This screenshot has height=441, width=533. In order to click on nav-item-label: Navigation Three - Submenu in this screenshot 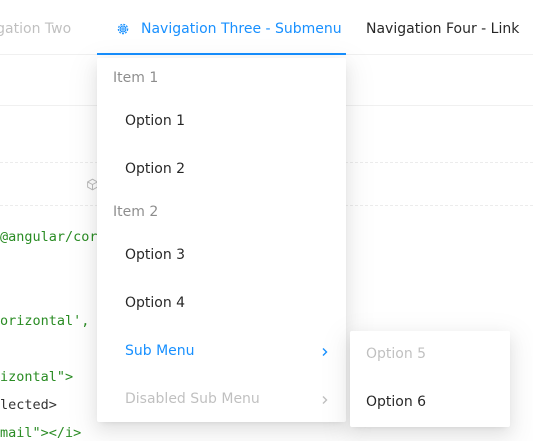, I will do `click(241, 29)`.